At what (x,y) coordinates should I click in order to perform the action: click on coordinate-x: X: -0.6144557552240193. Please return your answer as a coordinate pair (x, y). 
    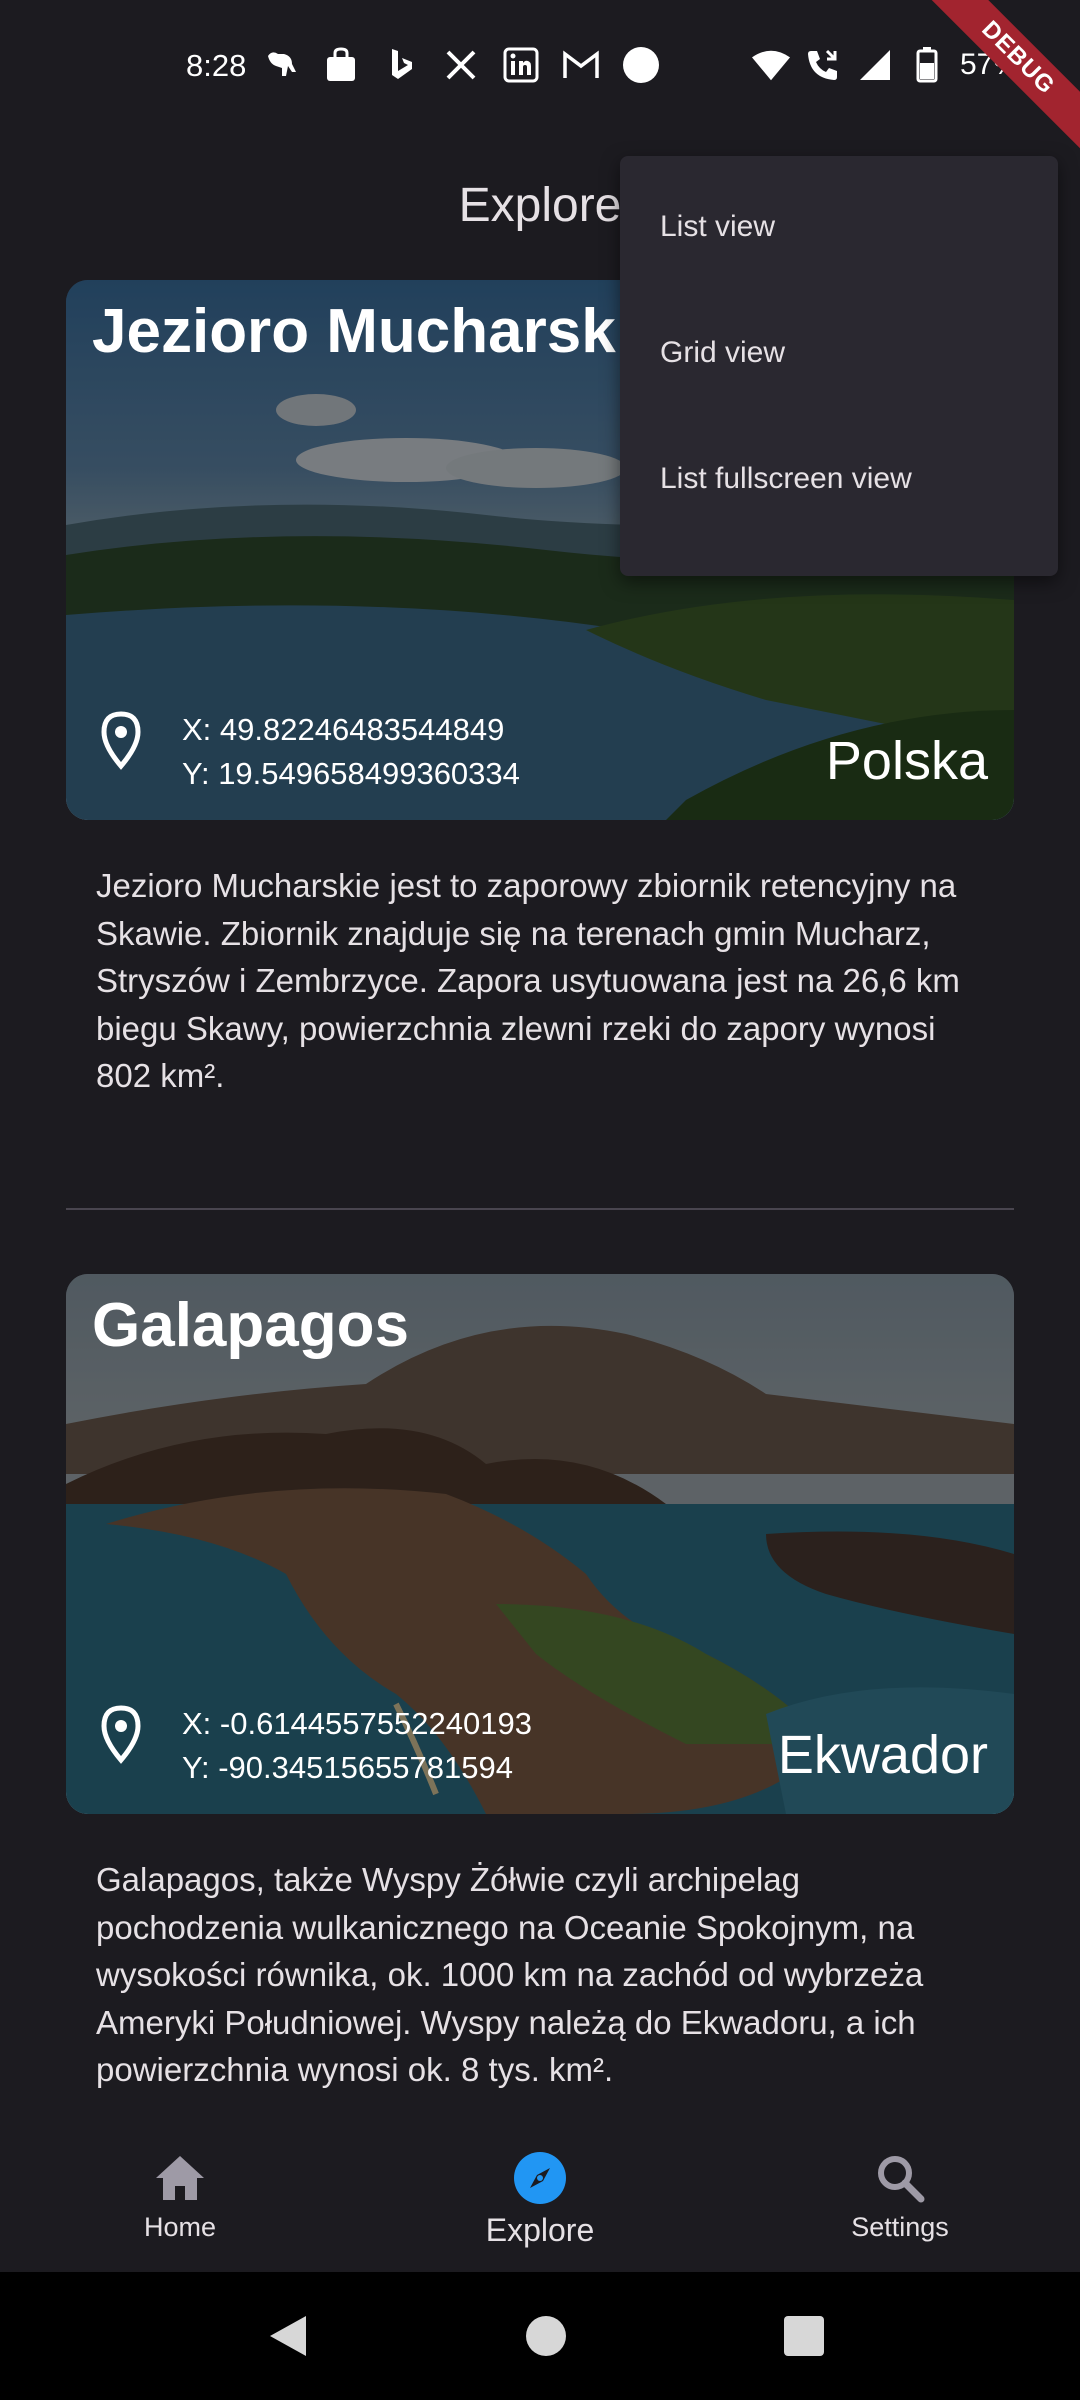
    Looking at the image, I should click on (357, 1723).